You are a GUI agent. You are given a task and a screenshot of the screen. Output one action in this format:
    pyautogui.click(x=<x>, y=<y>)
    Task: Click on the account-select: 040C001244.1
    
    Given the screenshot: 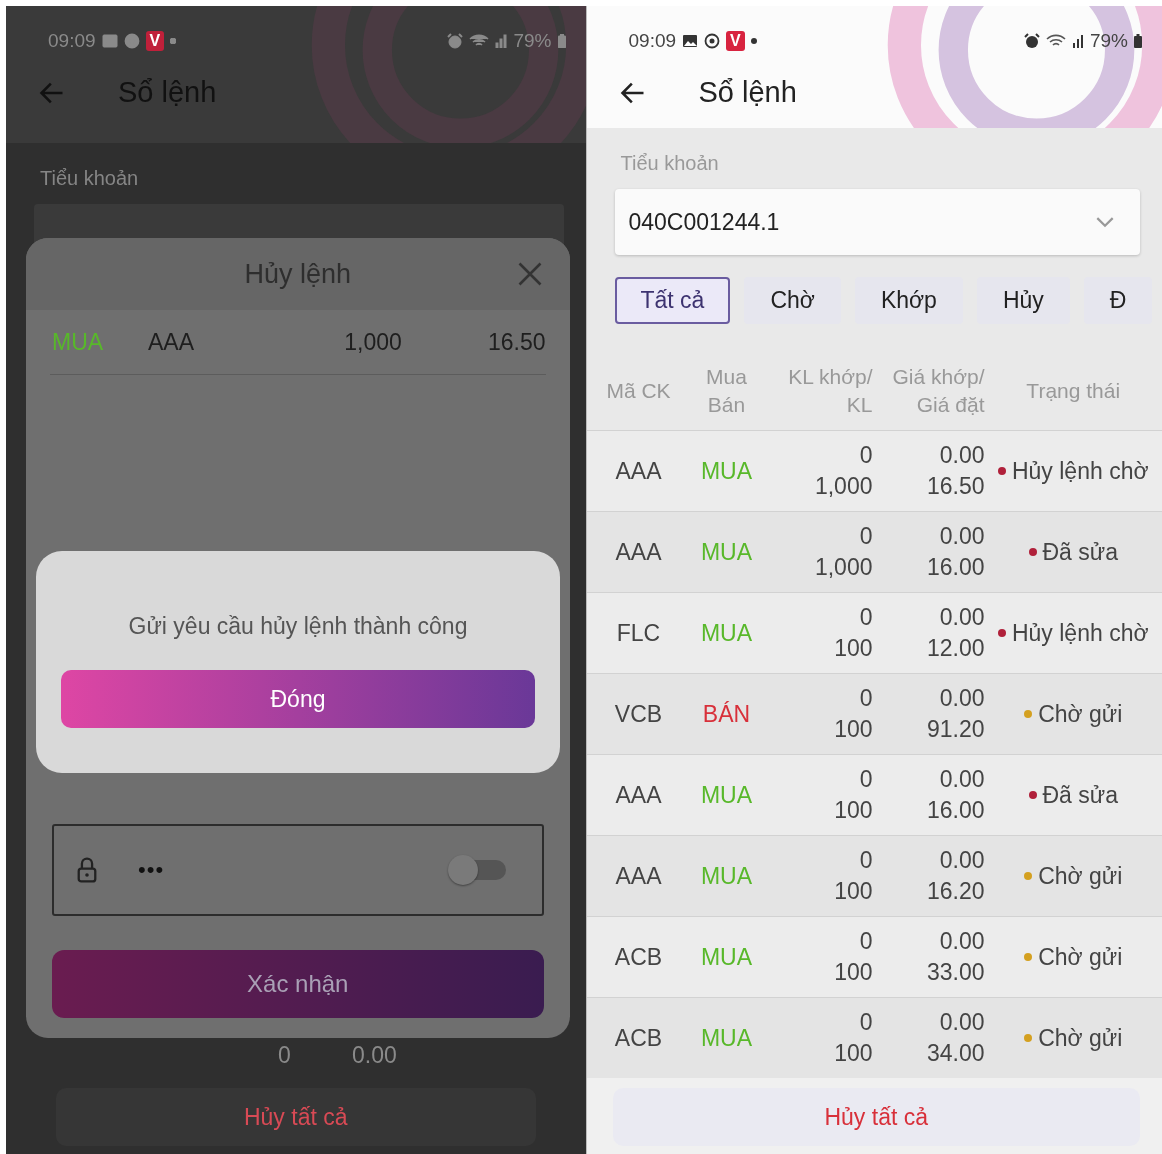 What is the action you would take?
    pyautogui.click(x=877, y=222)
    